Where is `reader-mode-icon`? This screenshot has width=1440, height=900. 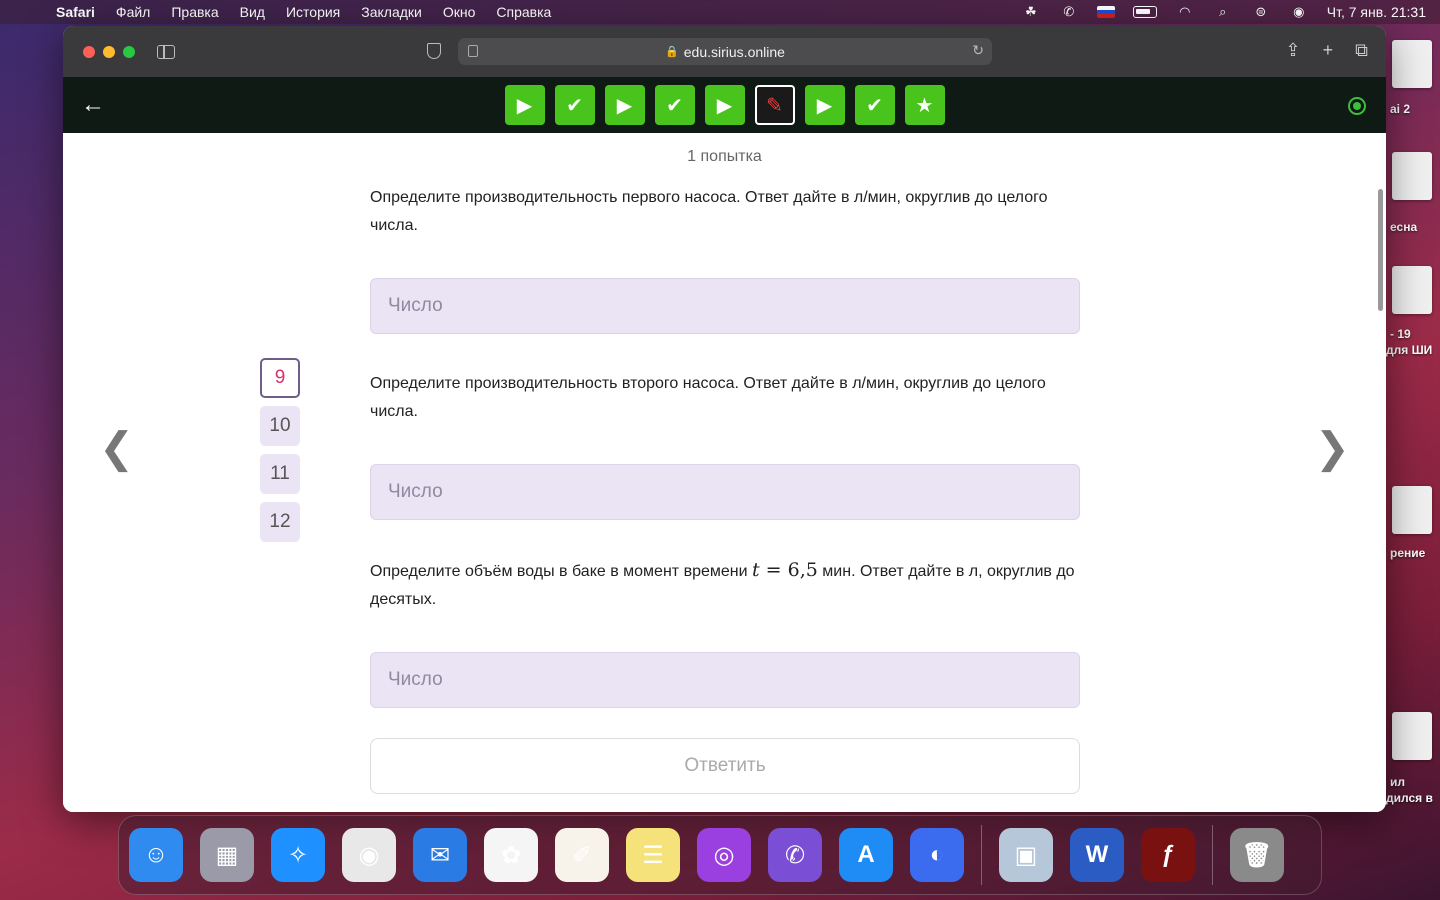 reader-mode-icon is located at coordinates (473, 51).